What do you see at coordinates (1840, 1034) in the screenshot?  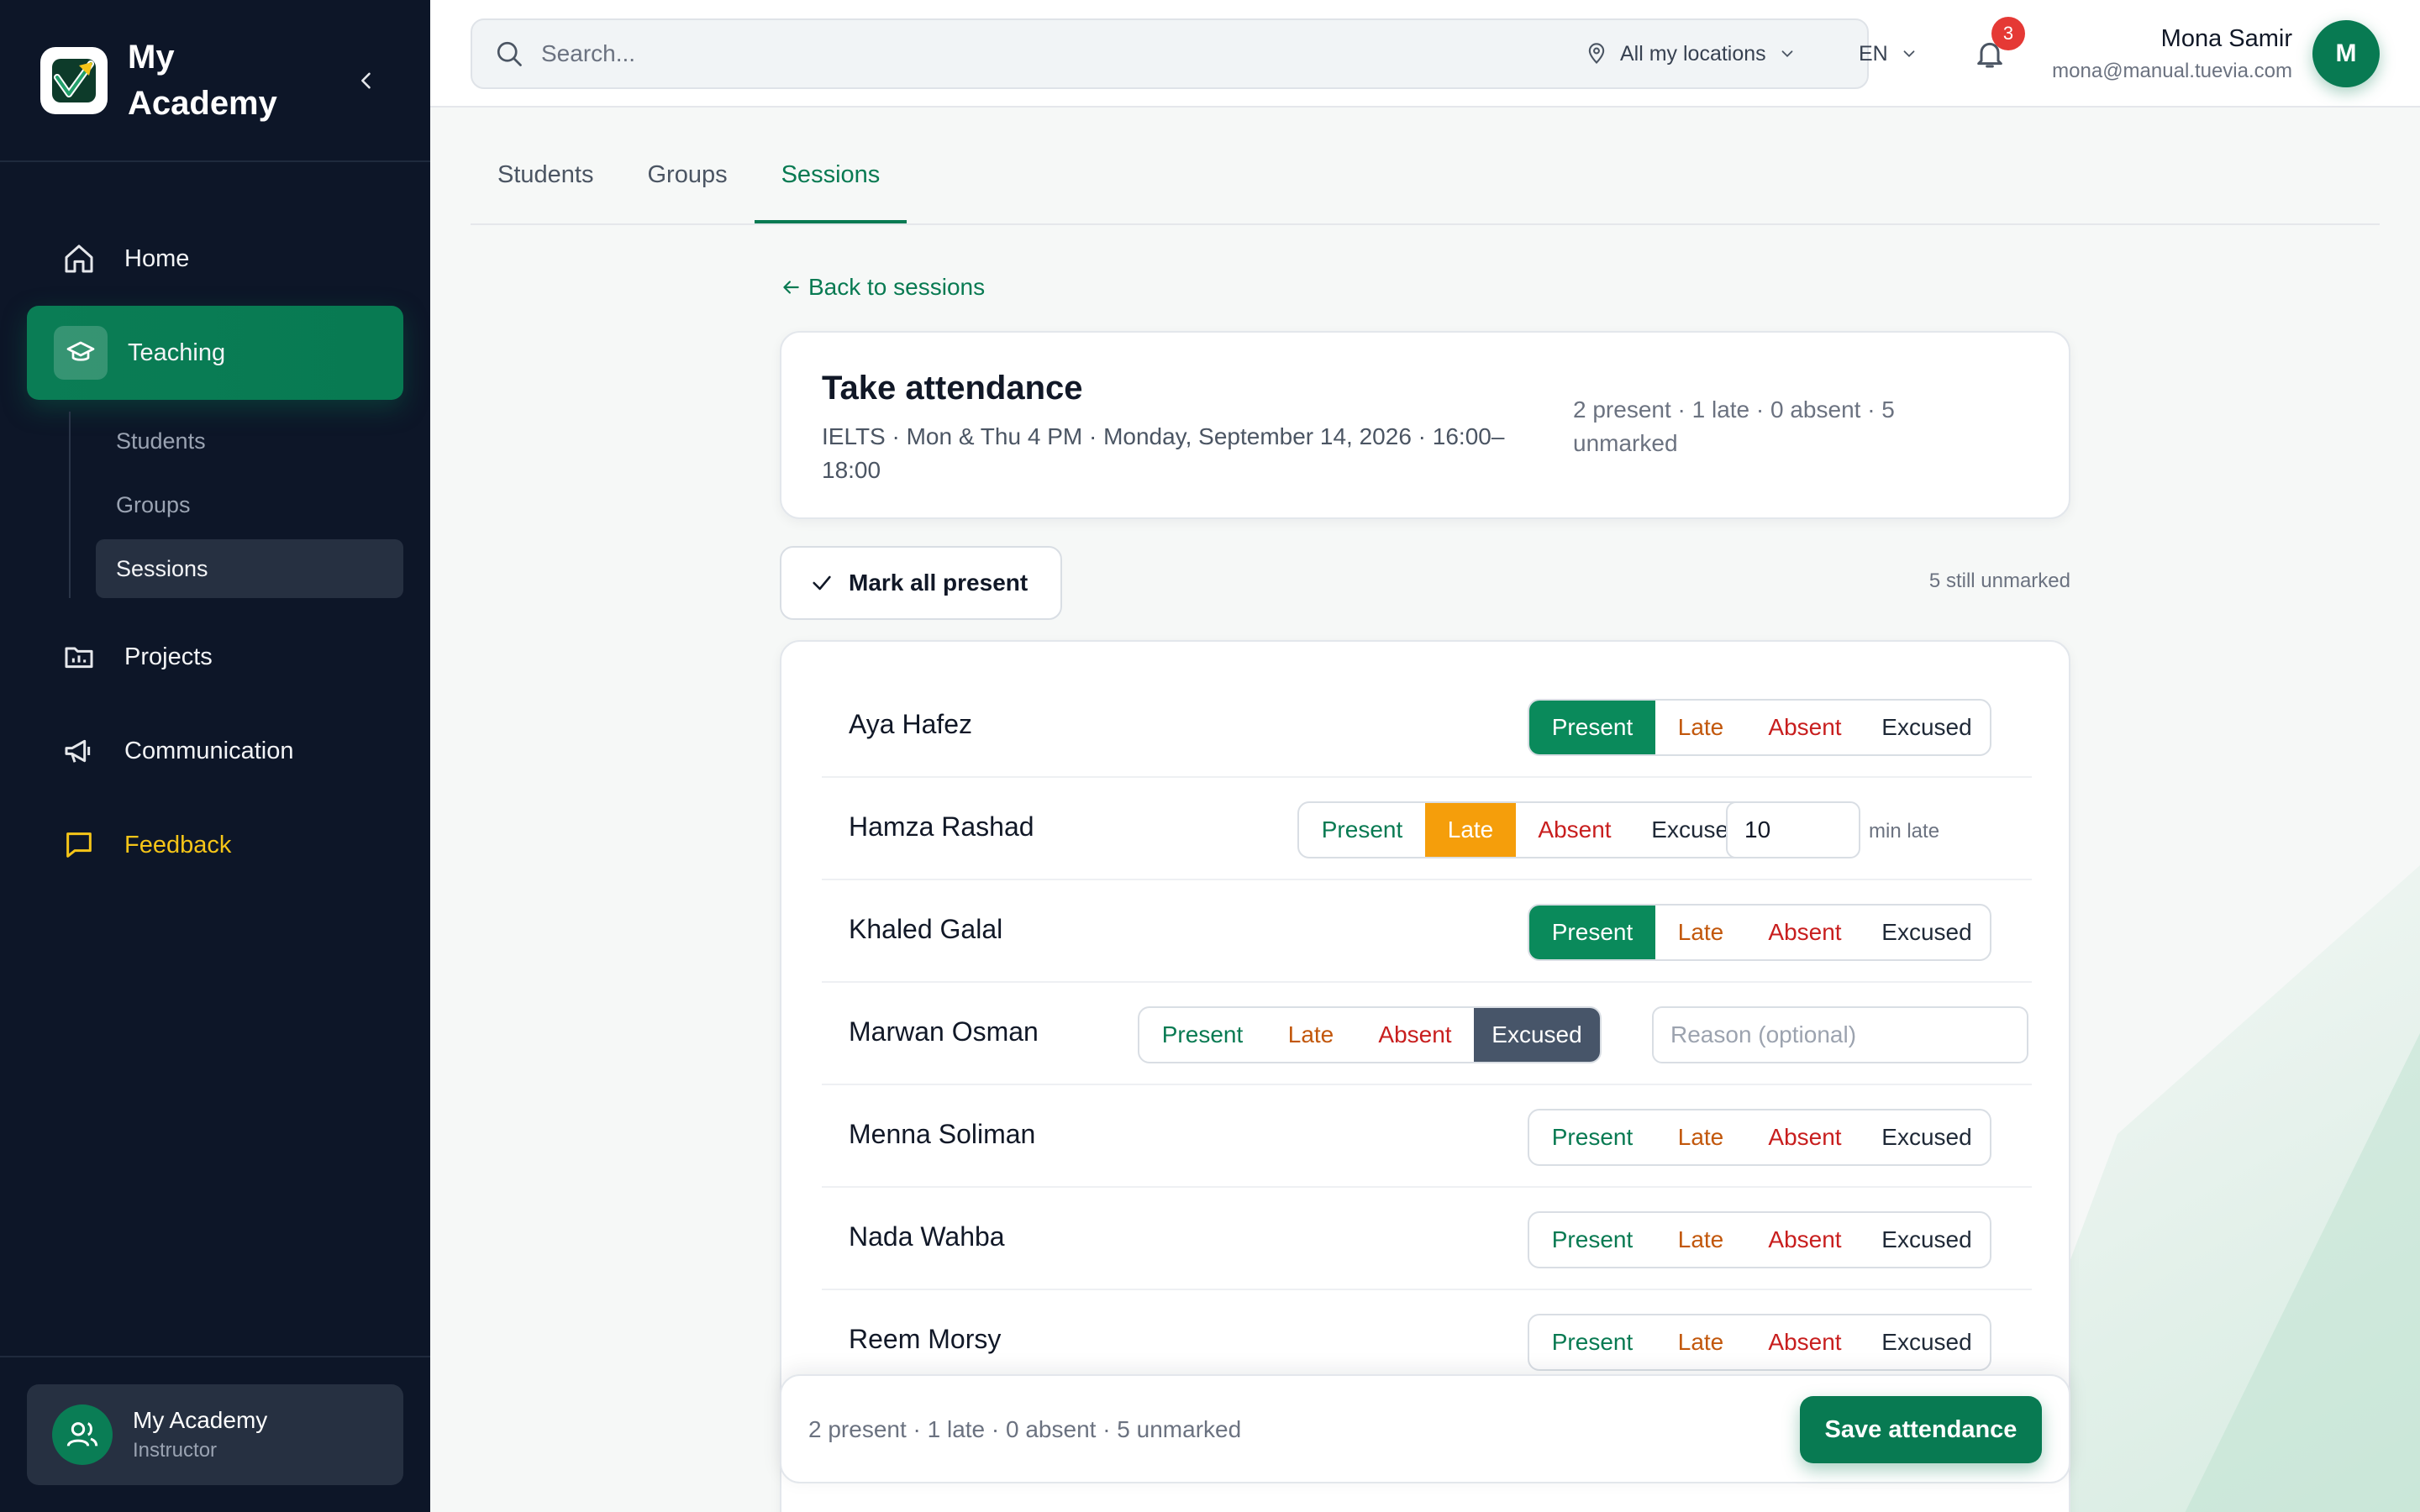 I see `excuse-reason-input` at bounding box center [1840, 1034].